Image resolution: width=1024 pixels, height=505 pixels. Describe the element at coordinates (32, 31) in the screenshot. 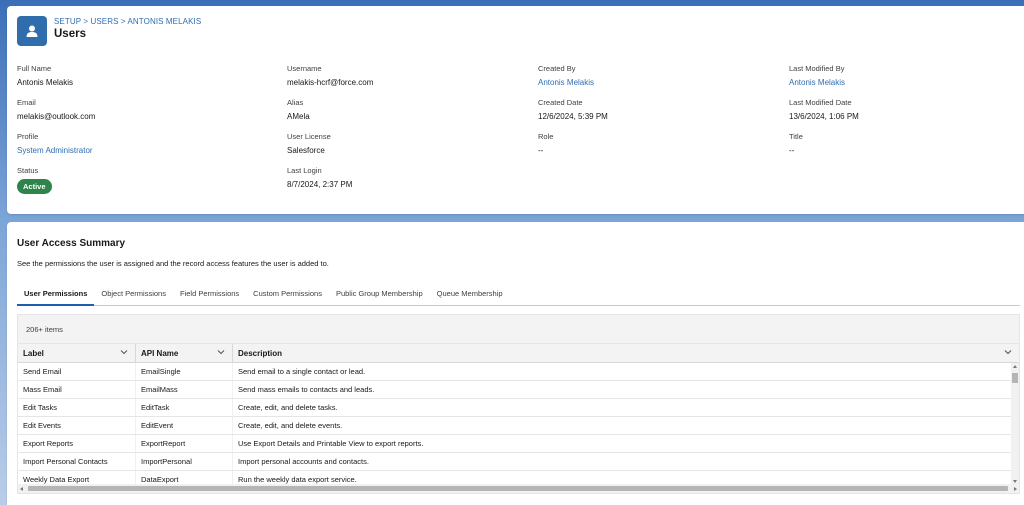

I see `user-icon` at that location.